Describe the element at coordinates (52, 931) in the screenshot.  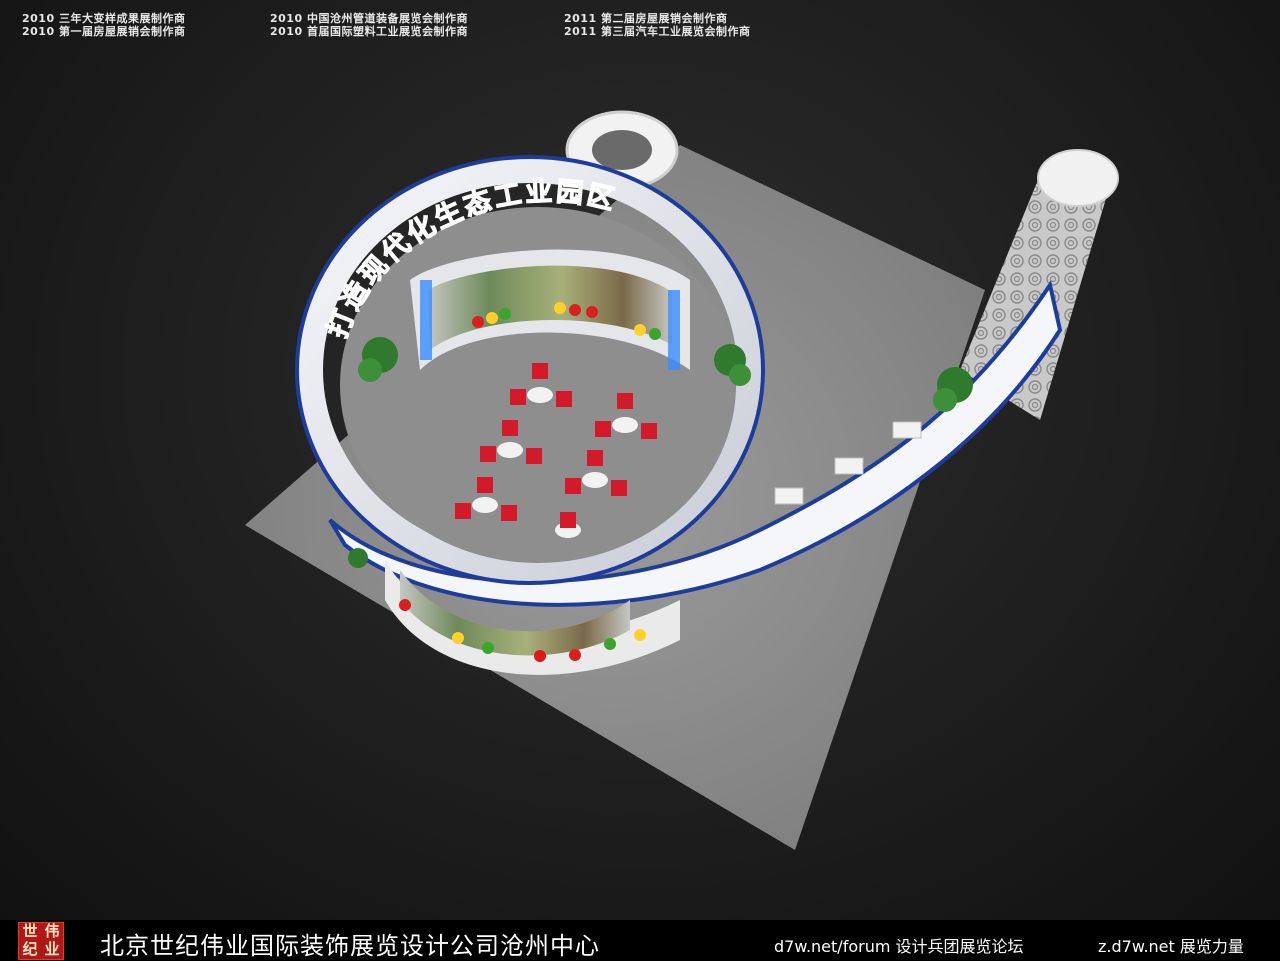
I see `logo-char: 伟` at that location.